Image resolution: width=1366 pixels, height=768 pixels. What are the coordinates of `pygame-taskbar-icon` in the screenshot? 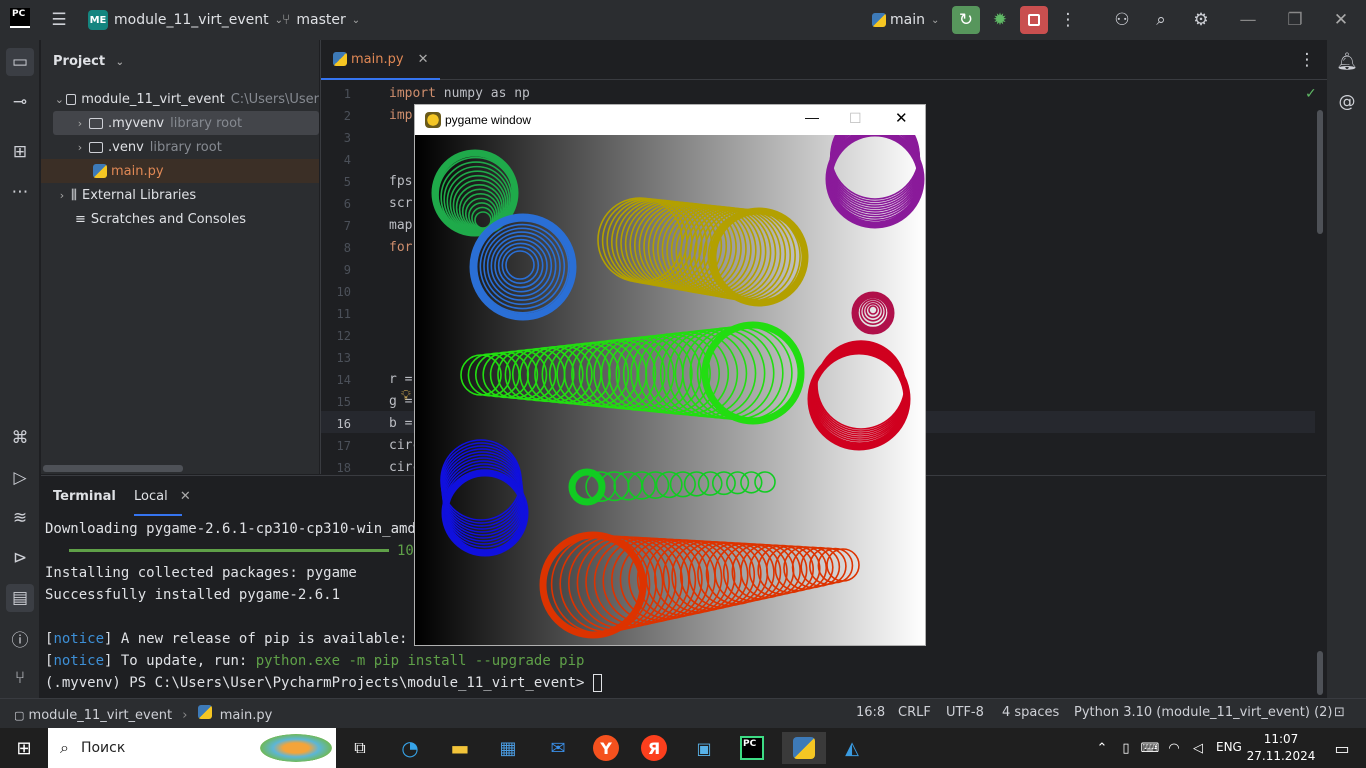 It's located at (804, 748).